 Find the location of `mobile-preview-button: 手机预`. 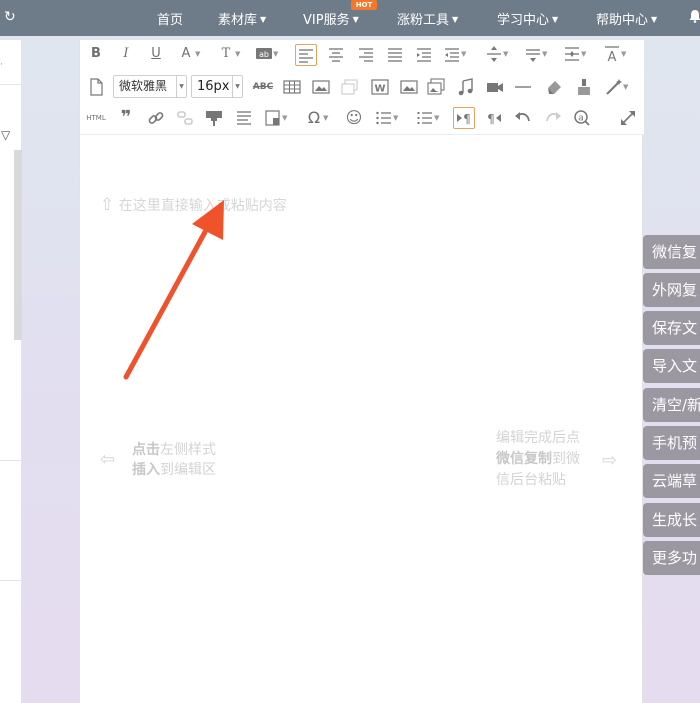

mobile-preview-button: 手机预 is located at coordinates (671, 443).